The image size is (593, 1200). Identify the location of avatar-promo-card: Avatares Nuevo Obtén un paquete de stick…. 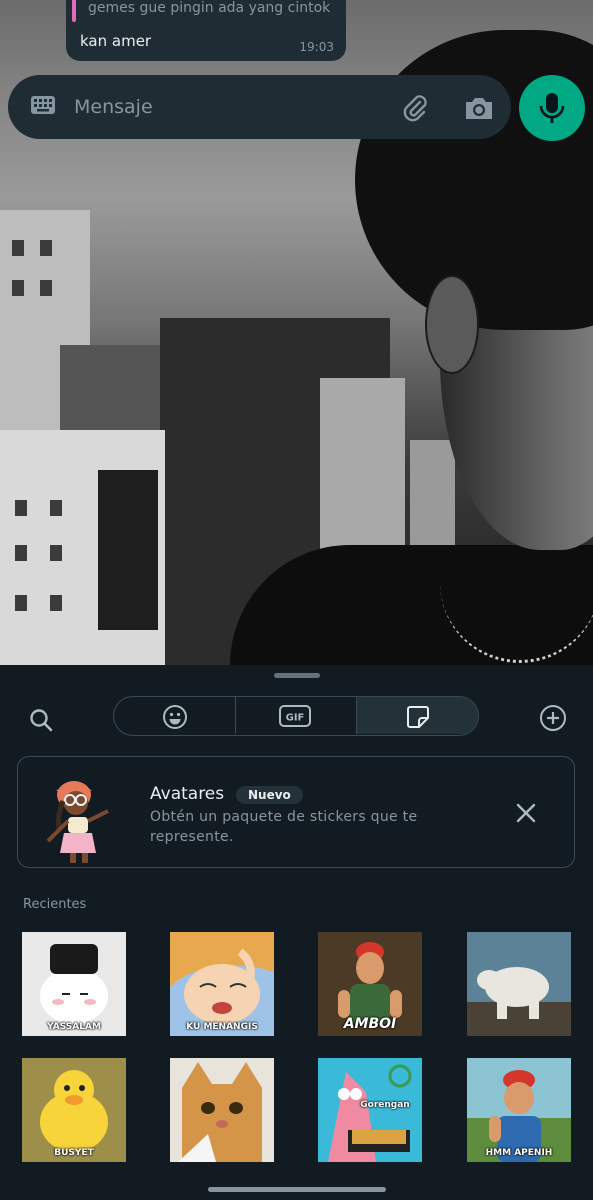
(296, 812).